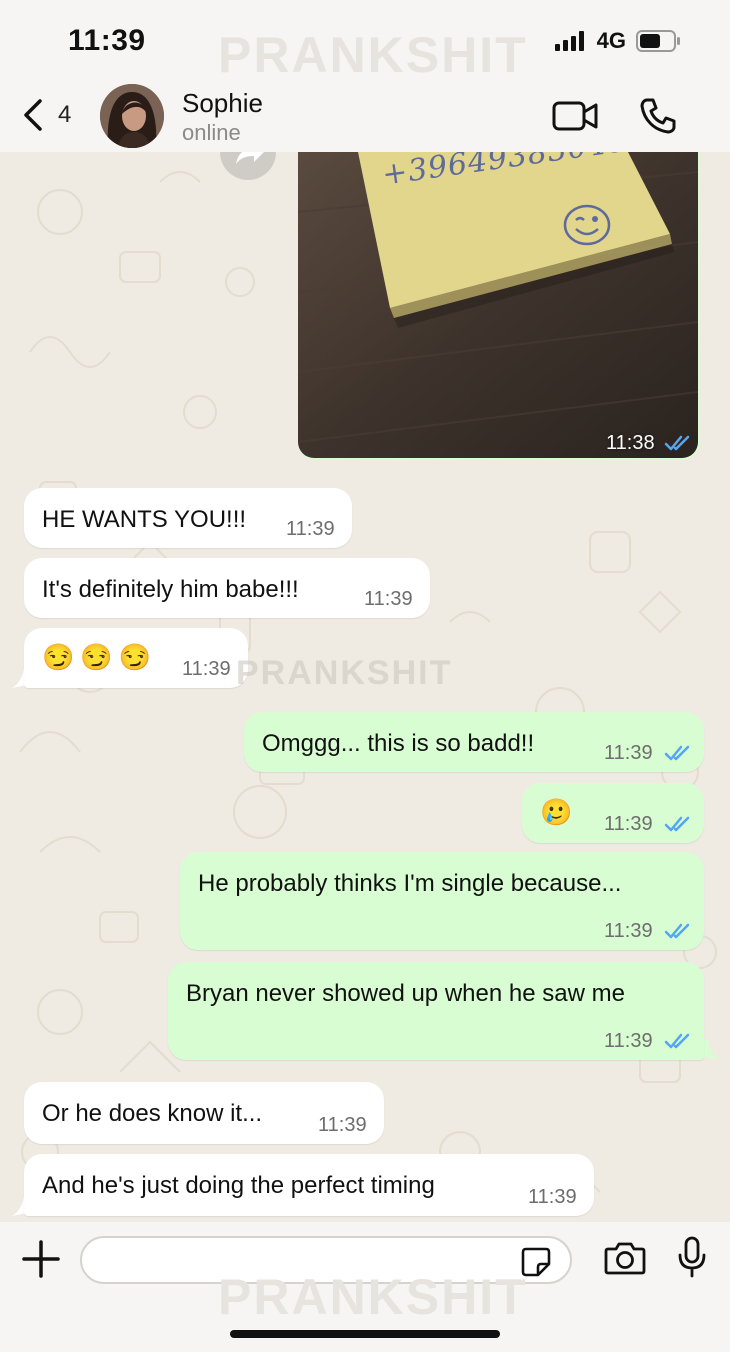  What do you see at coordinates (692, 1257) in the screenshot?
I see `microphone-icon` at bounding box center [692, 1257].